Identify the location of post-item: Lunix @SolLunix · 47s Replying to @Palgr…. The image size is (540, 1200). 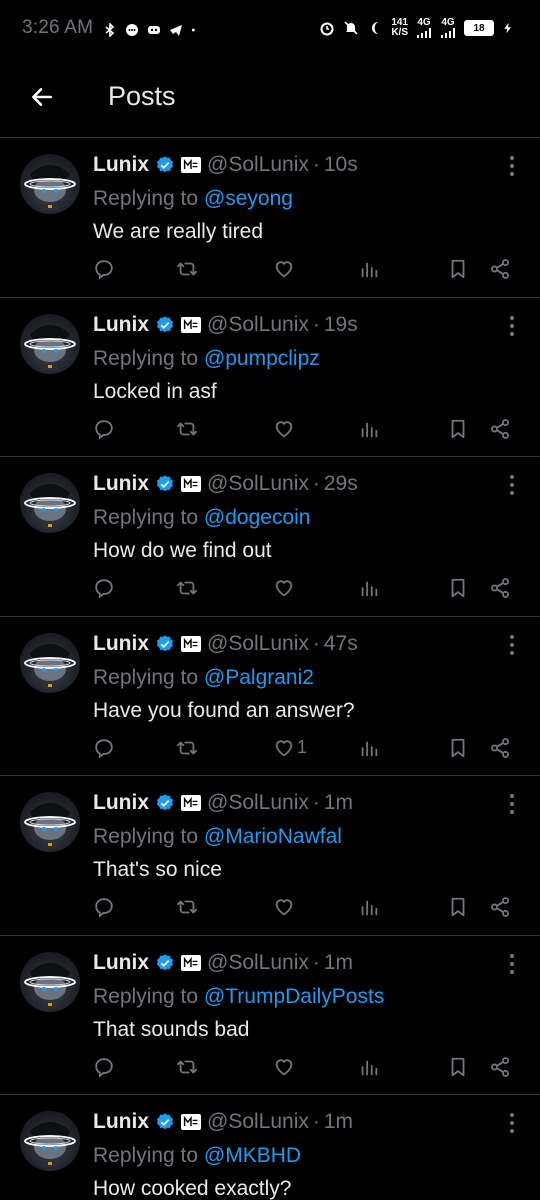
(270, 696).